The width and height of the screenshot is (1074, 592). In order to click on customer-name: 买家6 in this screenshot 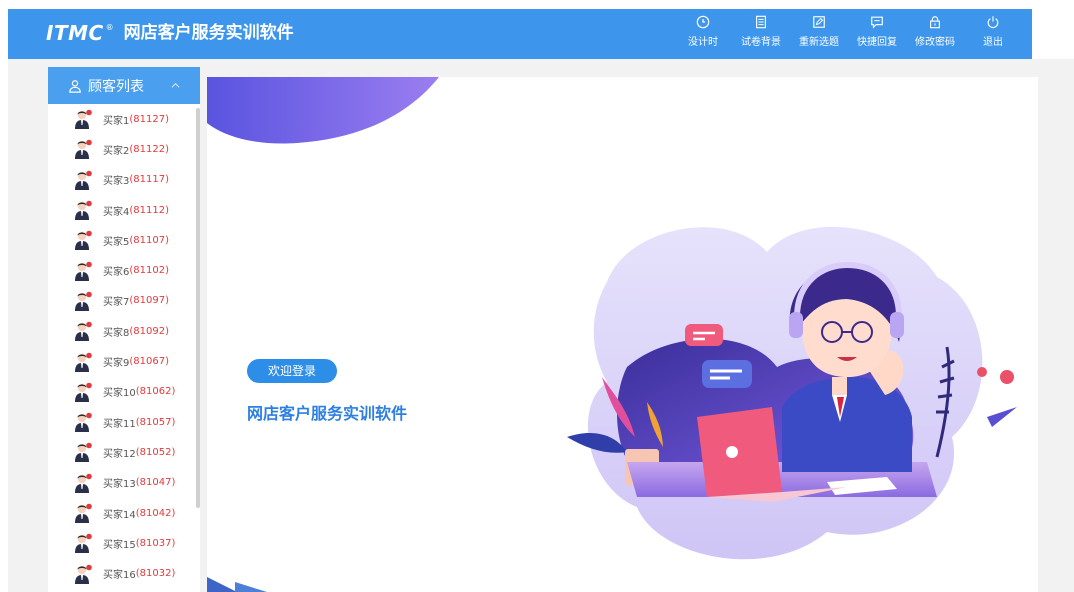, I will do `click(116, 273)`.